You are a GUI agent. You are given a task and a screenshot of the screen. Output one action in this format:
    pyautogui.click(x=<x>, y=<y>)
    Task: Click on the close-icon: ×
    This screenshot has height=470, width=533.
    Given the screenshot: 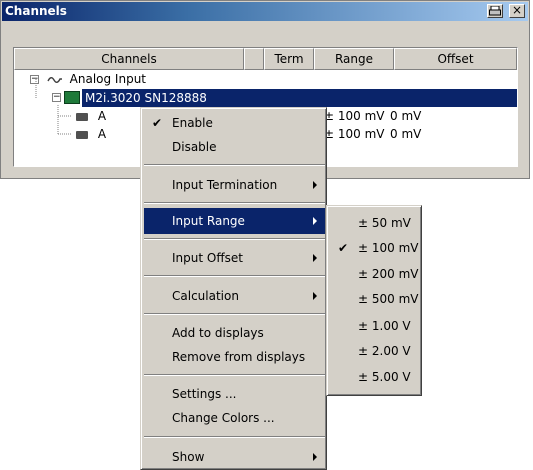 What is the action you would take?
    pyautogui.click(x=517, y=10)
    